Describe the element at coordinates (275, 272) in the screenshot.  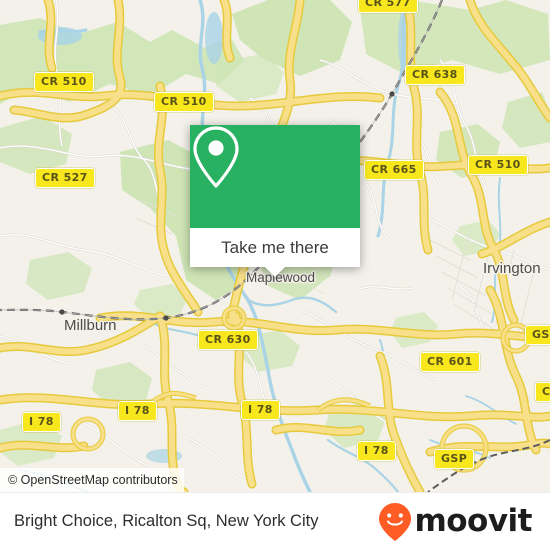
I see `popup-tail` at that location.